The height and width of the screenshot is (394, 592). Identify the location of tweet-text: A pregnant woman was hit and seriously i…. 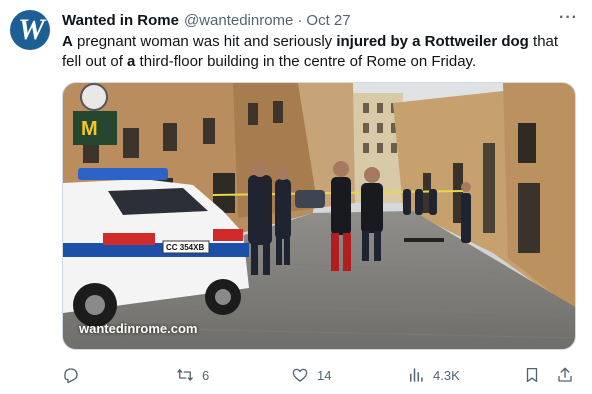
(319, 52).